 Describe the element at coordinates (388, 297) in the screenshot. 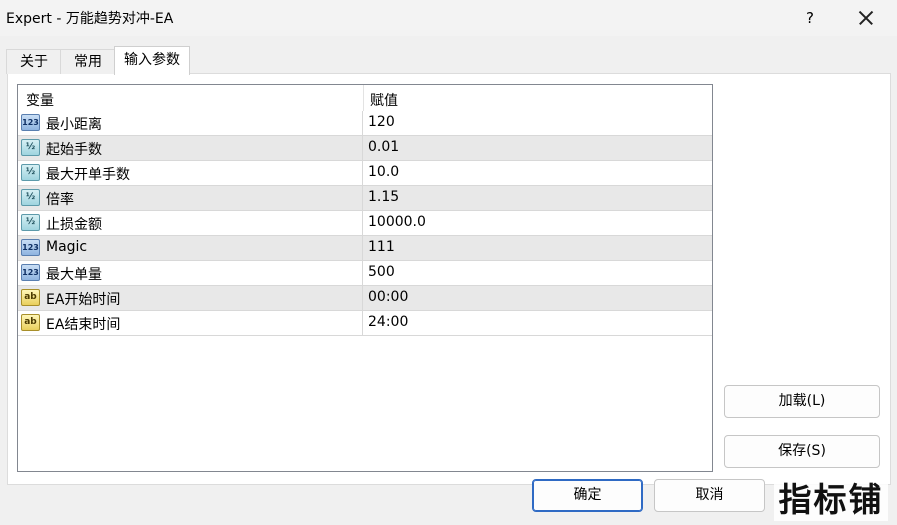

I see `variable-value: 00:00` at that location.